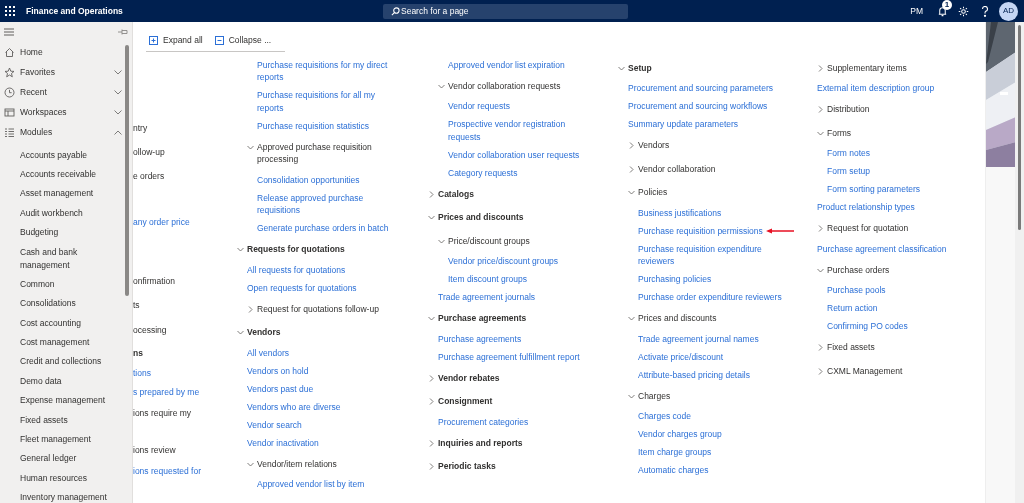 The width and height of the screenshot is (1024, 503). What do you see at coordinates (185, 152) in the screenshot?
I see `nav-group-label: ollow-up` at bounding box center [185, 152].